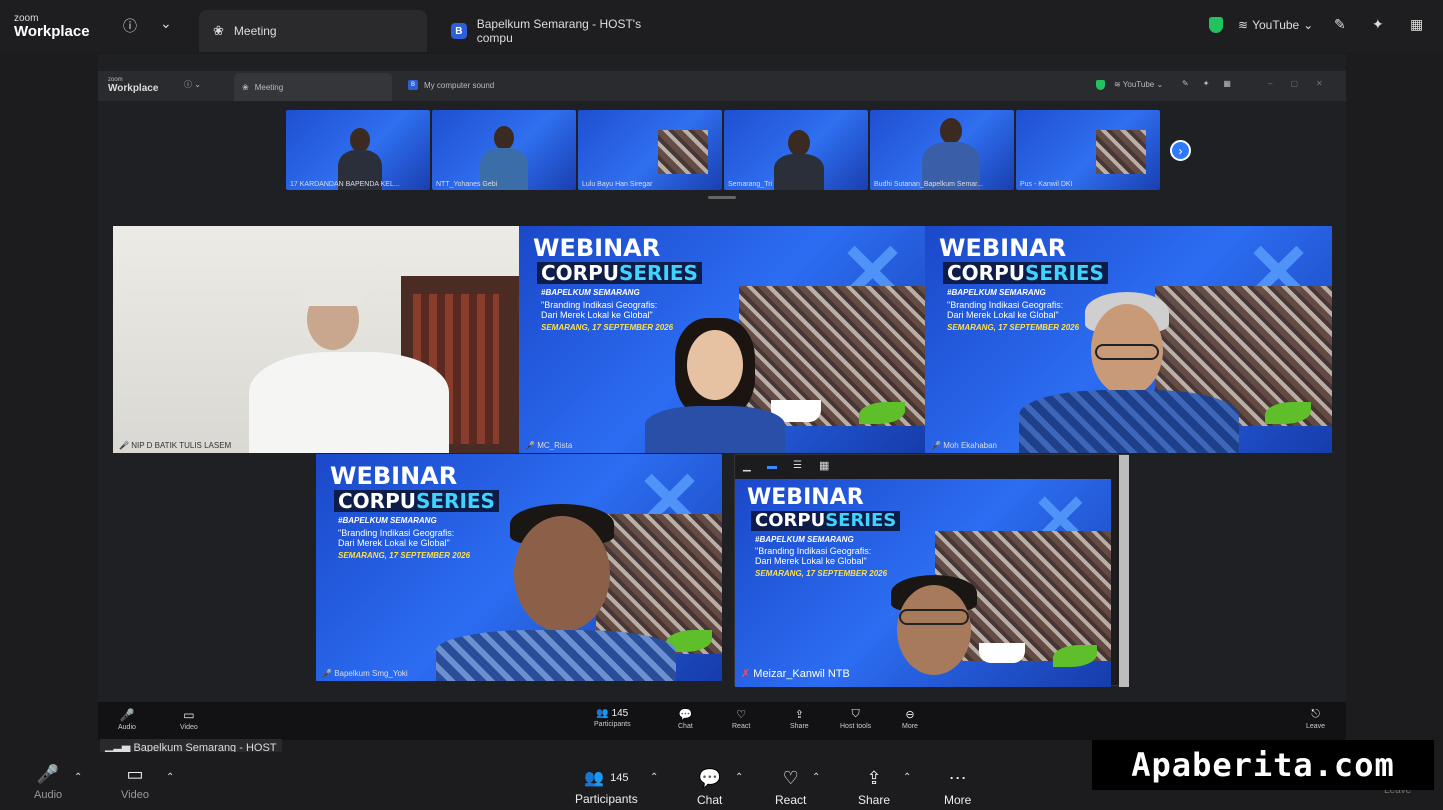  I want to click on react-button: ♡ React, so click(790, 787).